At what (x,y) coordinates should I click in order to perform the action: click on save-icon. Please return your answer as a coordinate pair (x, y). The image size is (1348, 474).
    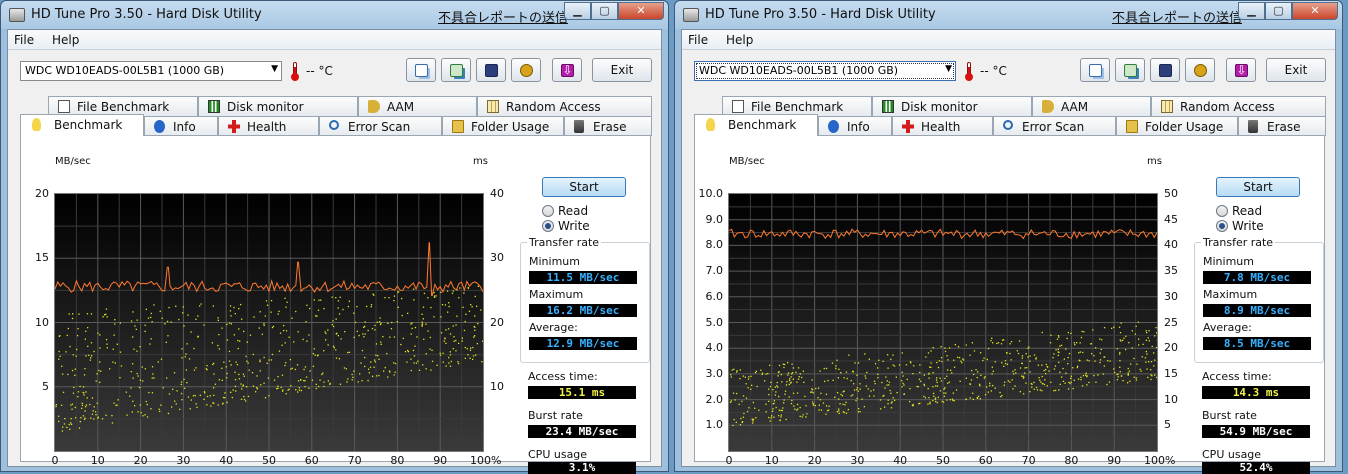
    Looking at the image, I should click on (491, 70).